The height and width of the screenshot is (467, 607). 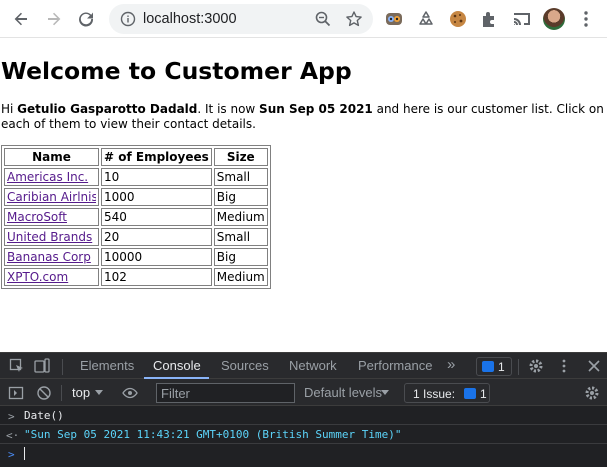 I want to click on customer-name-cell: Americas Inc., so click(x=51, y=177).